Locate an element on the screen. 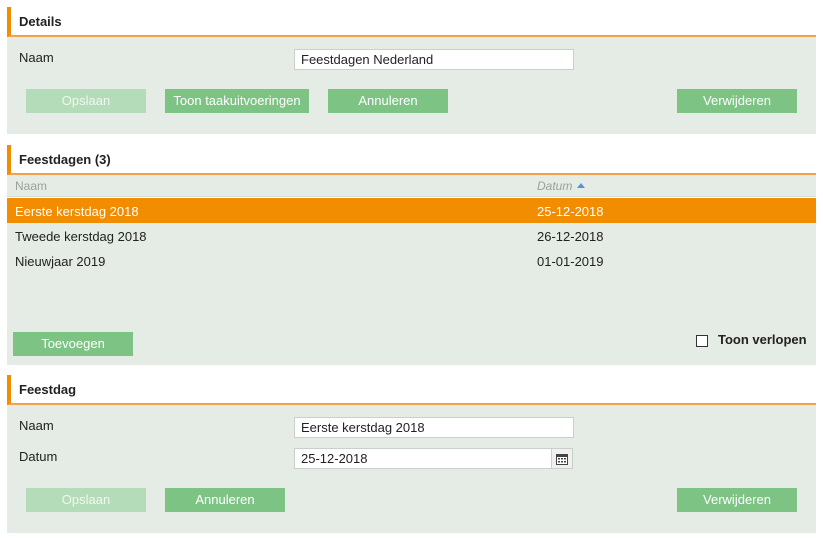 The image size is (823, 545). row-name: Nieuwjaar 2019 is located at coordinates (60, 261).